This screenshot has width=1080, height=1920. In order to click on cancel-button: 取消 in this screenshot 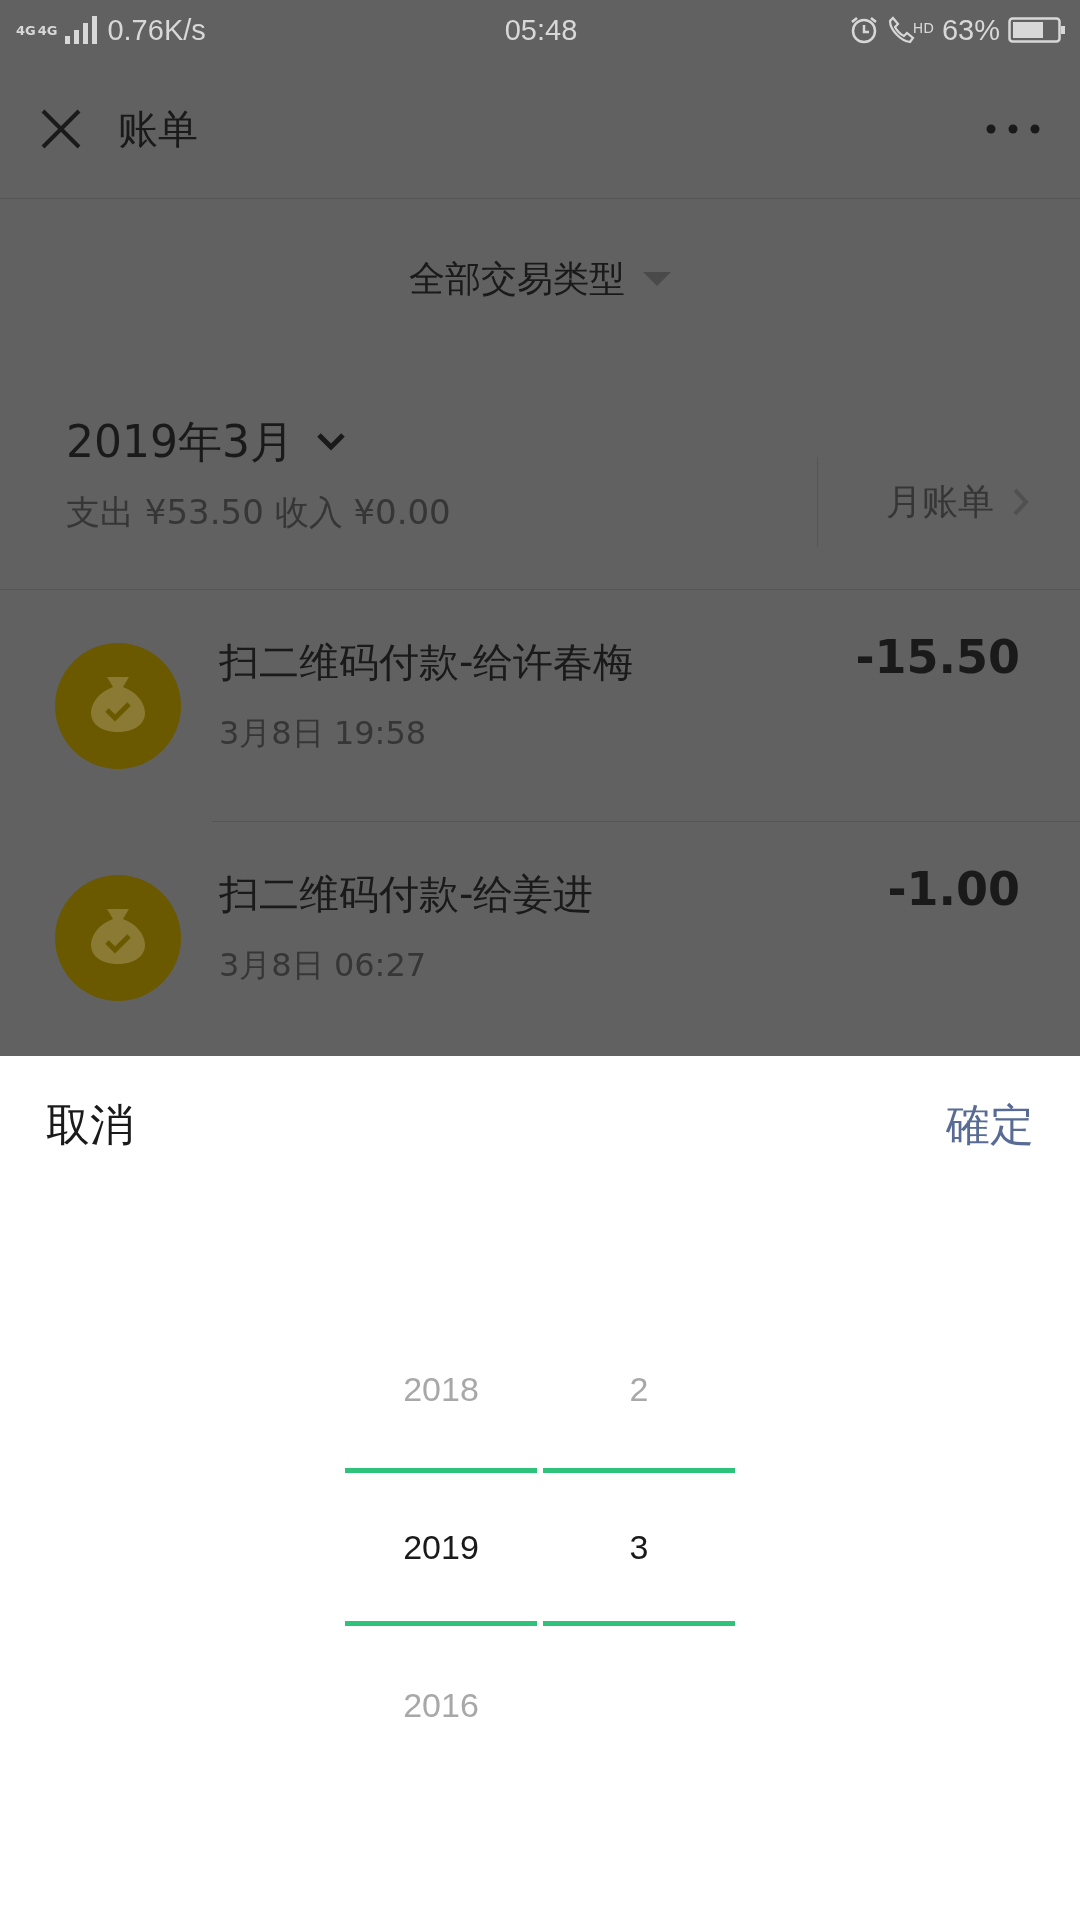, I will do `click(90, 1125)`.